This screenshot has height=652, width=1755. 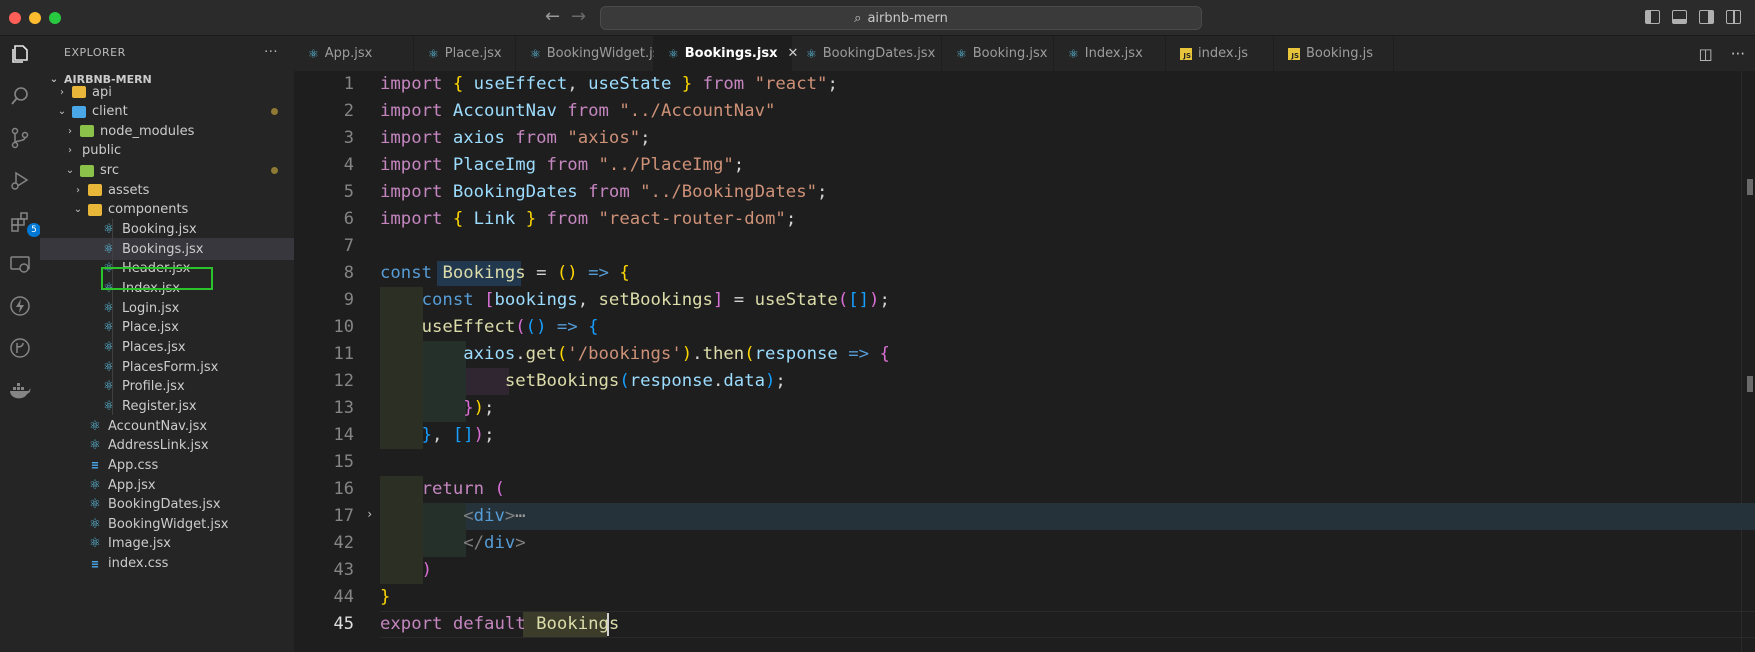 What do you see at coordinates (151, 308) in the screenshot?
I see `tree-item-label: Login.jsx` at bounding box center [151, 308].